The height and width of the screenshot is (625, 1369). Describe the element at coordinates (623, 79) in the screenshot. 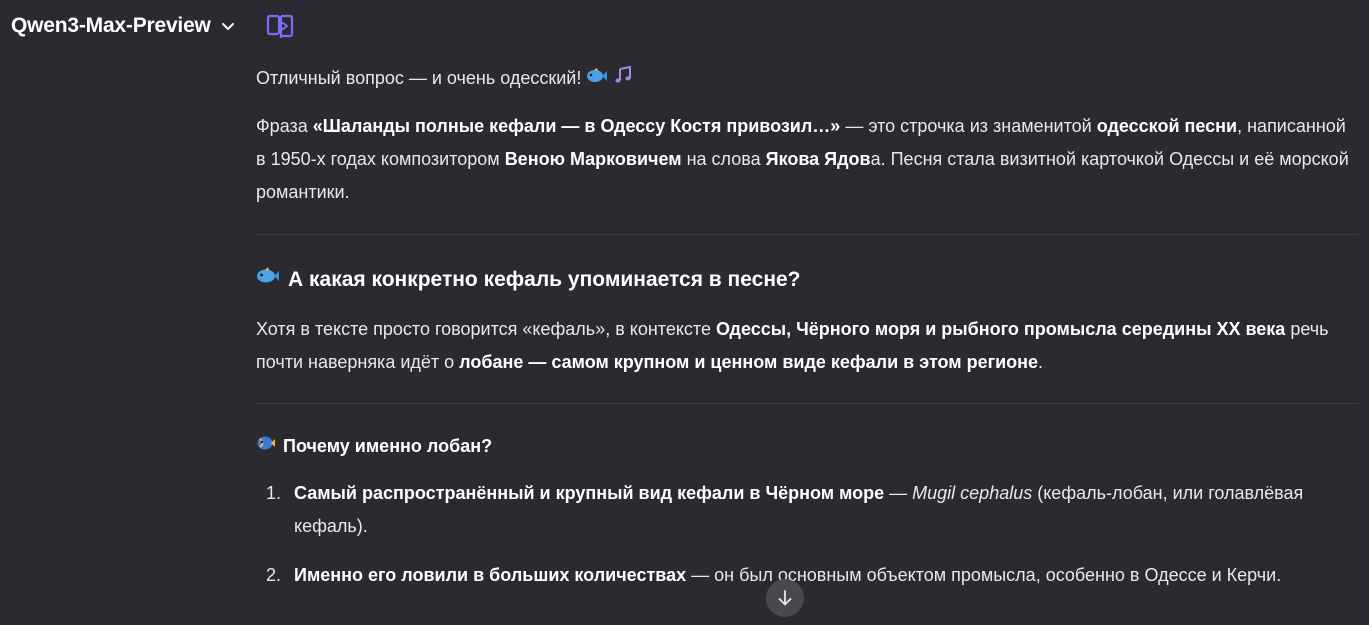

I see `musical-notes-icon` at that location.